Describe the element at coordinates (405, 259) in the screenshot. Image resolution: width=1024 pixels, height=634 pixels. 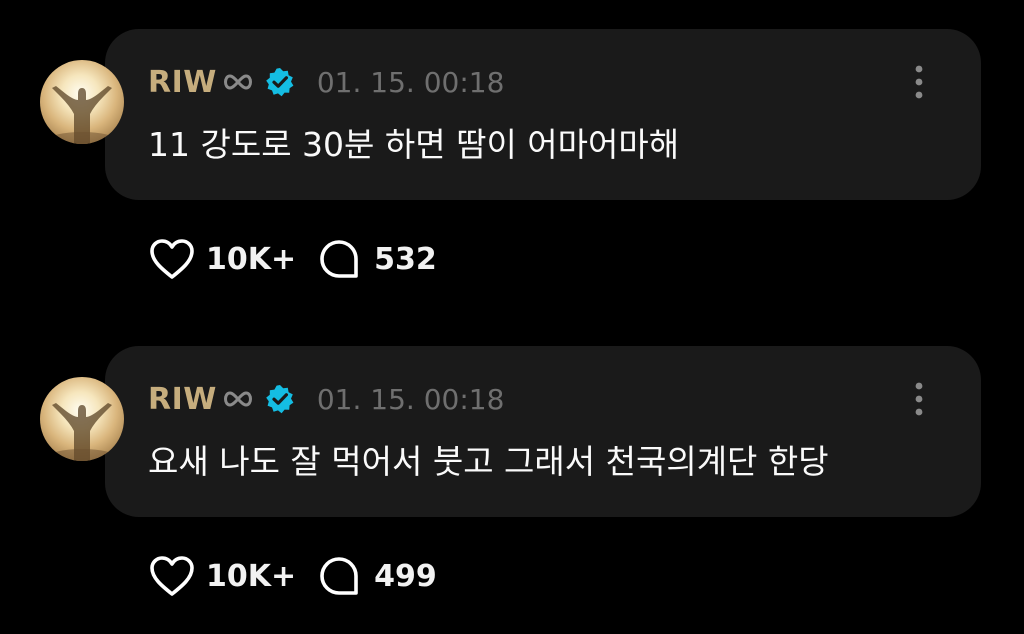
I see `comment-count: 532` at that location.